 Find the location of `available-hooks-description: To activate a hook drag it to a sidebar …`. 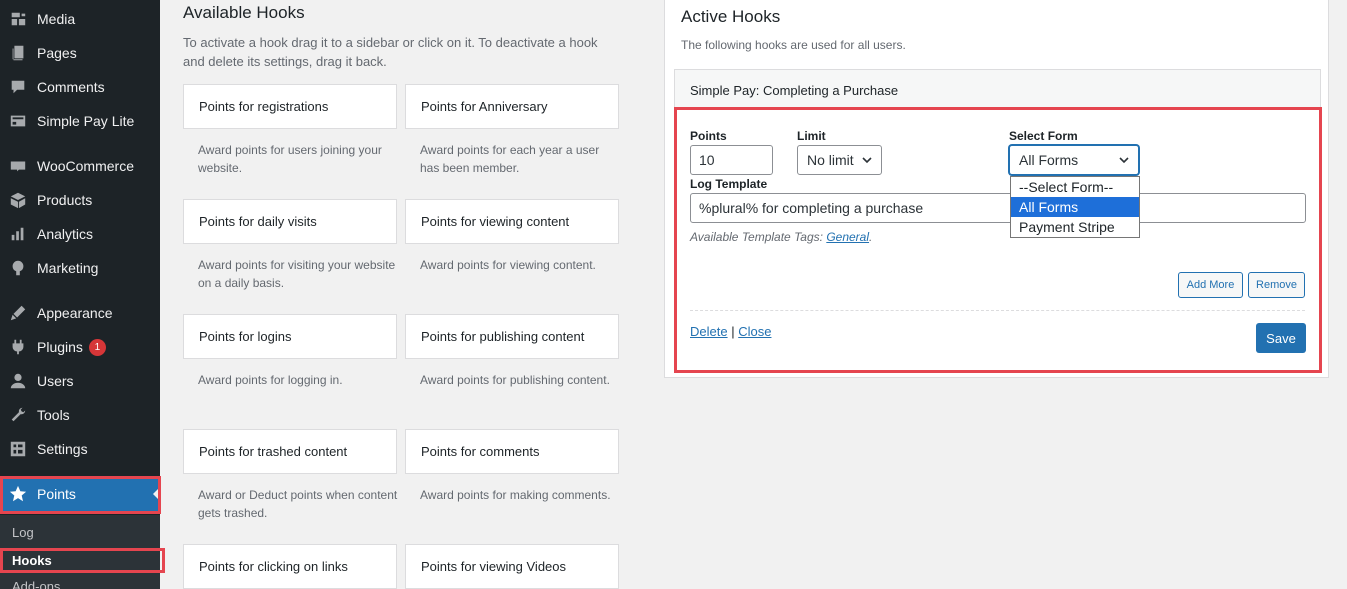

available-hooks-description: To activate a hook drag it to a sidebar … is located at coordinates (390, 52).